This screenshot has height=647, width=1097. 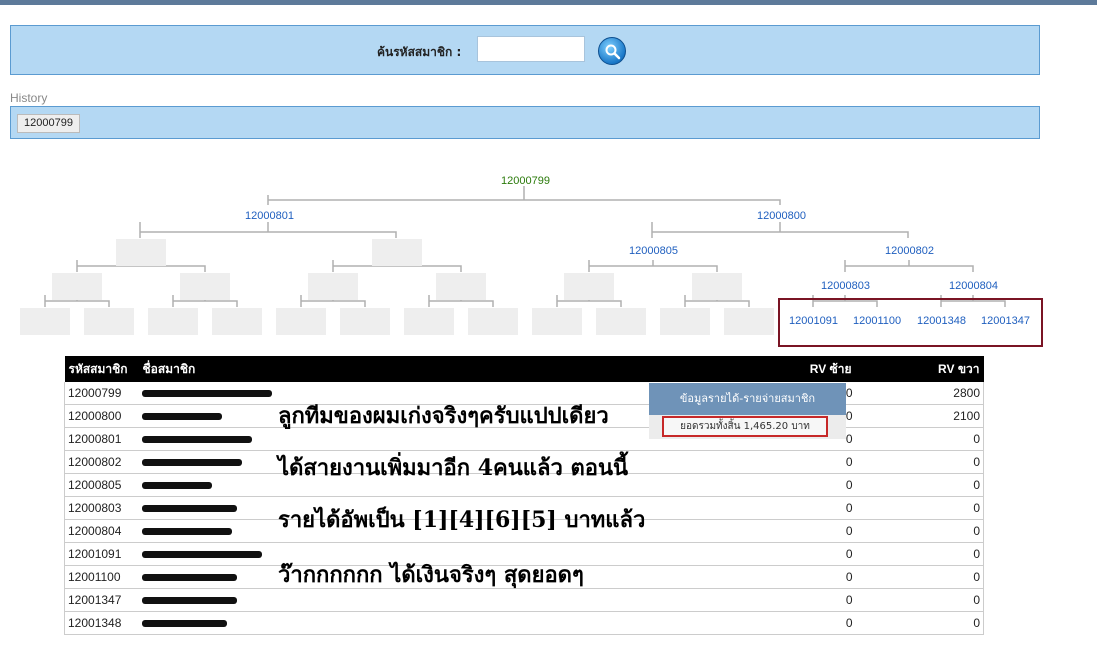 I want to click on rv-right: 2100, so click(x=919, y=416).